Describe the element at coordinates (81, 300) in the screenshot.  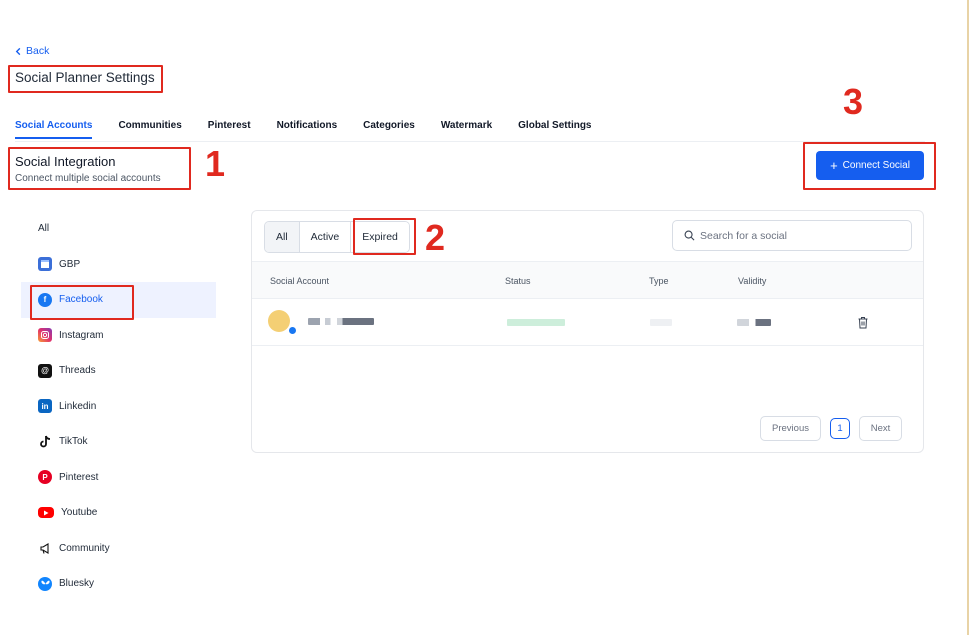
I see `sidebar-item-label: Facebook` at that location.